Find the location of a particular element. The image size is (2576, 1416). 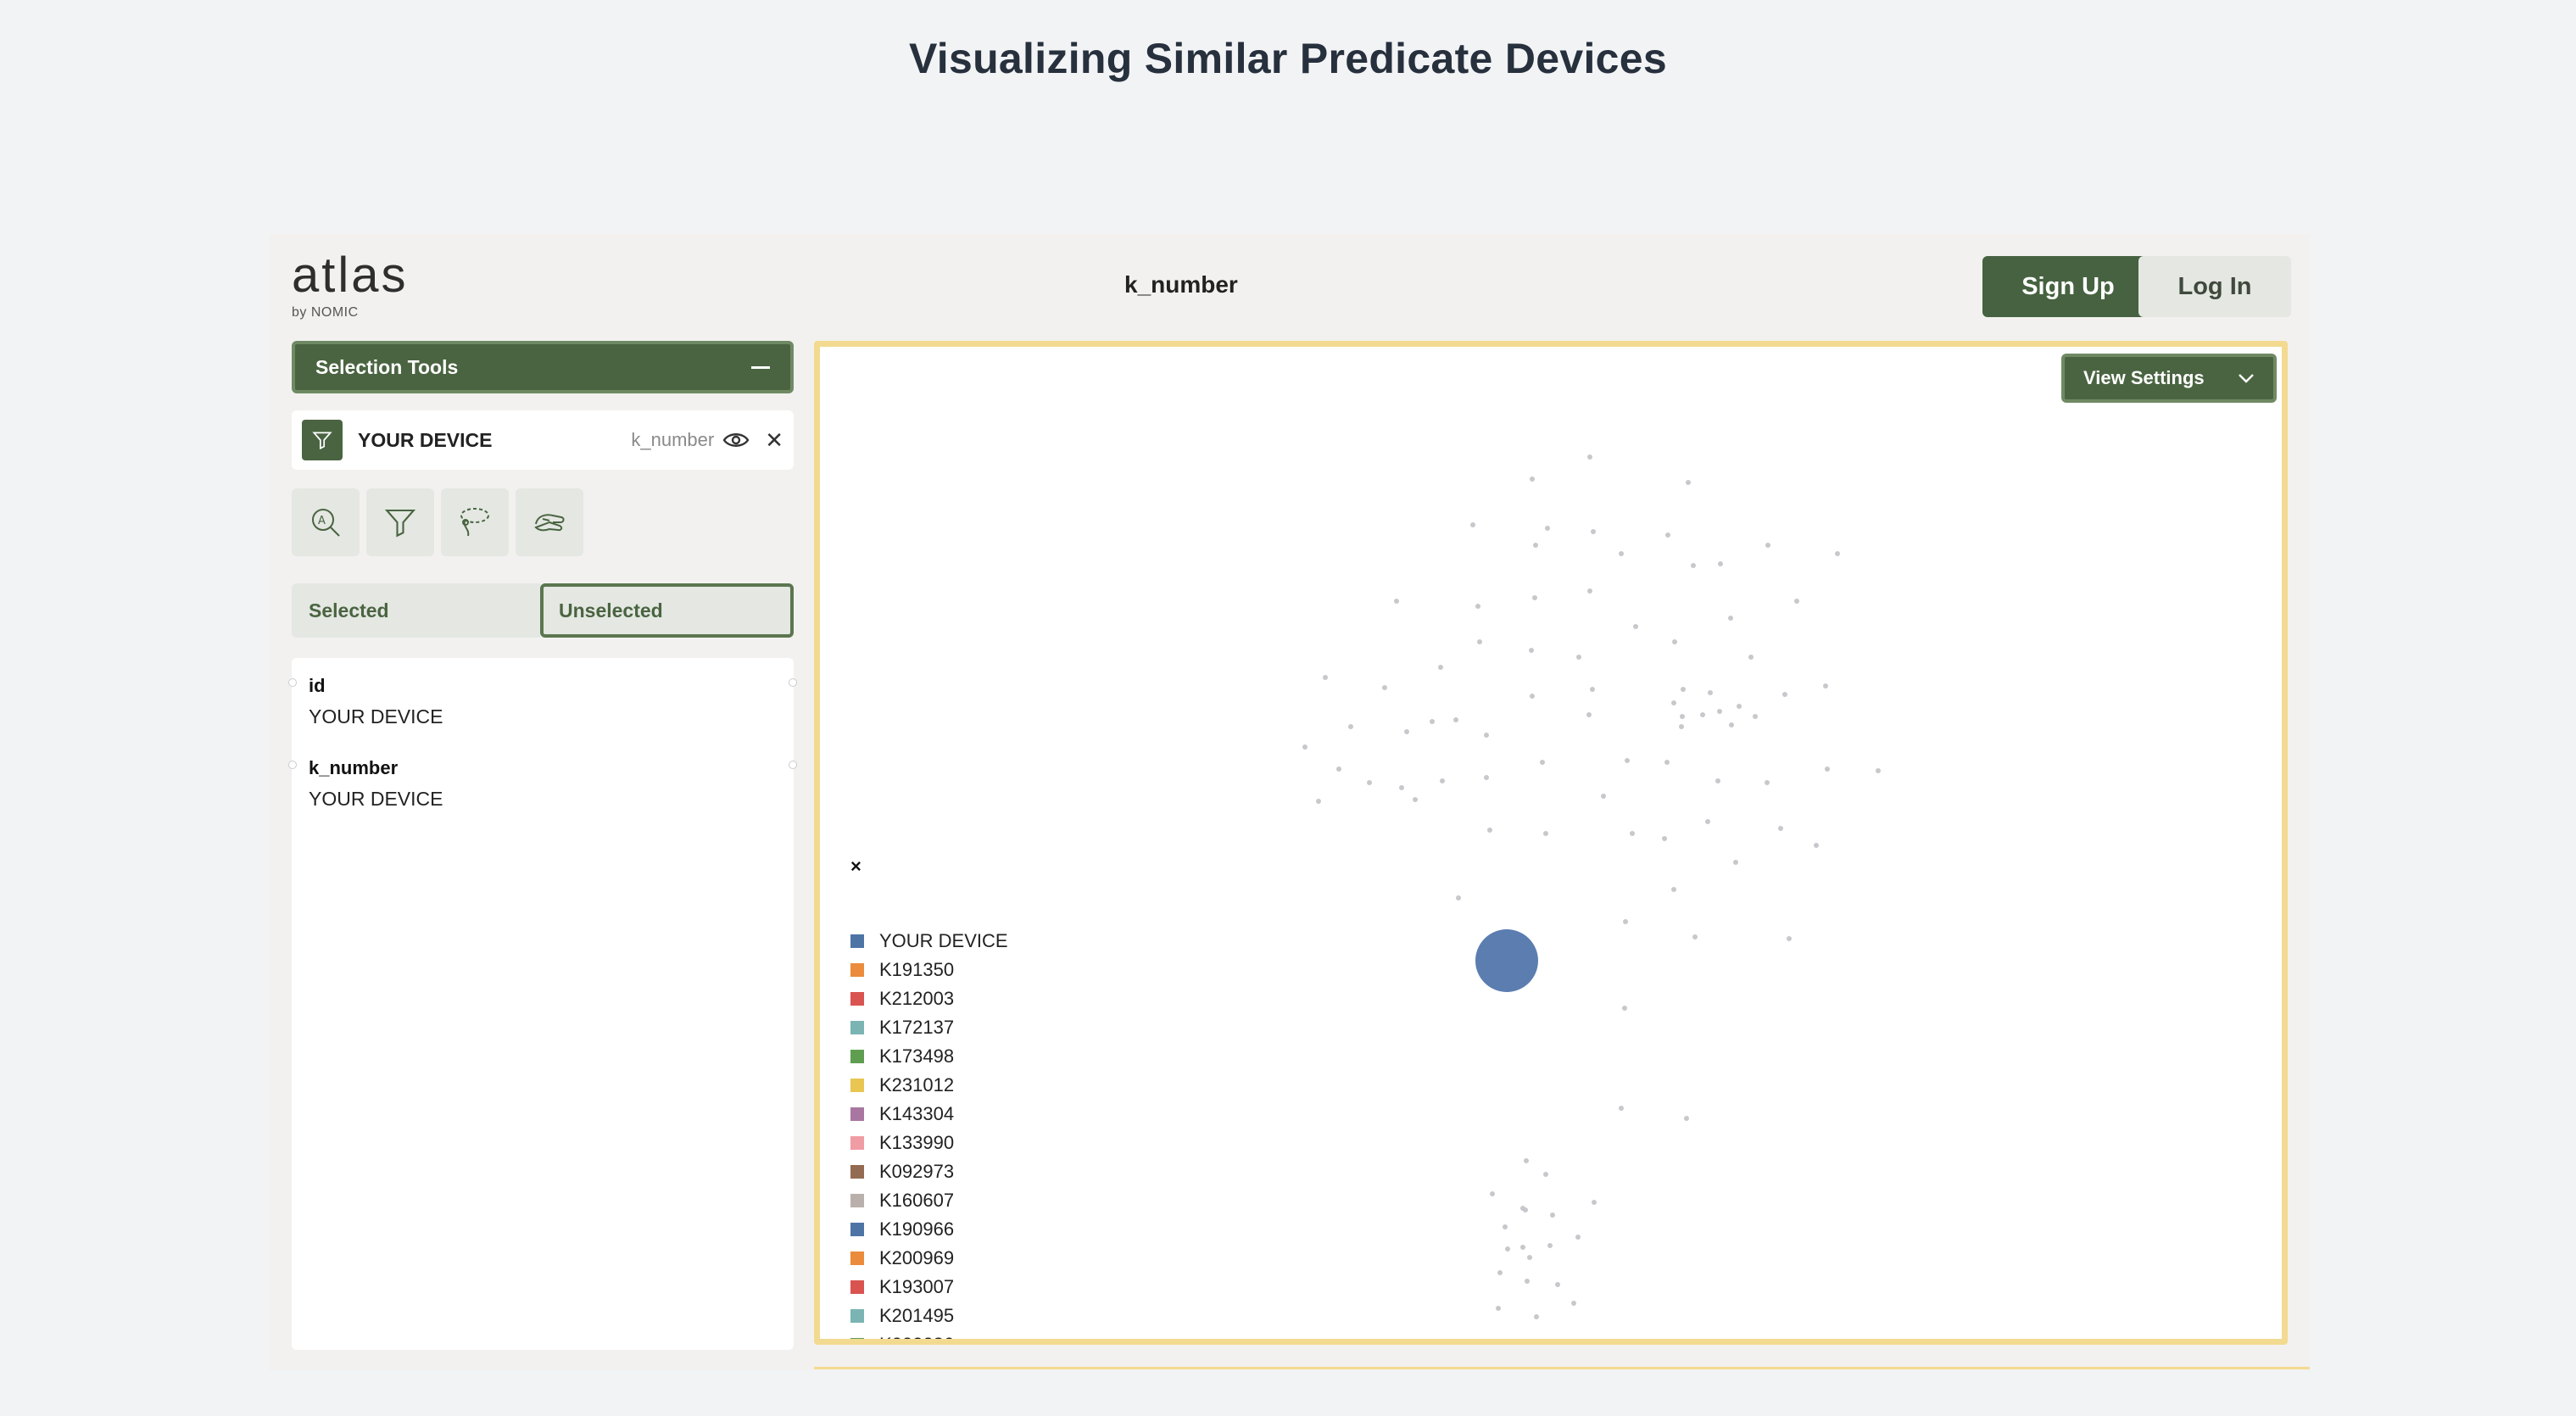

tab-selected: Selected is located at coordinates (416, 610).